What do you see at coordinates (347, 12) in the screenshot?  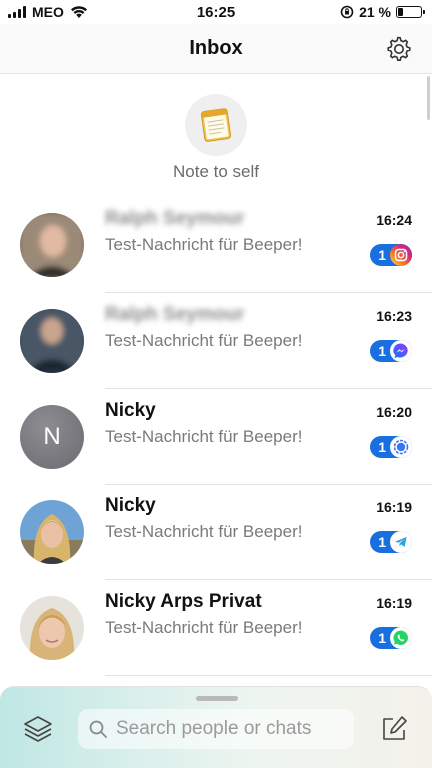 I see `orientation-lock-icon` at bounding box center [347, 12].